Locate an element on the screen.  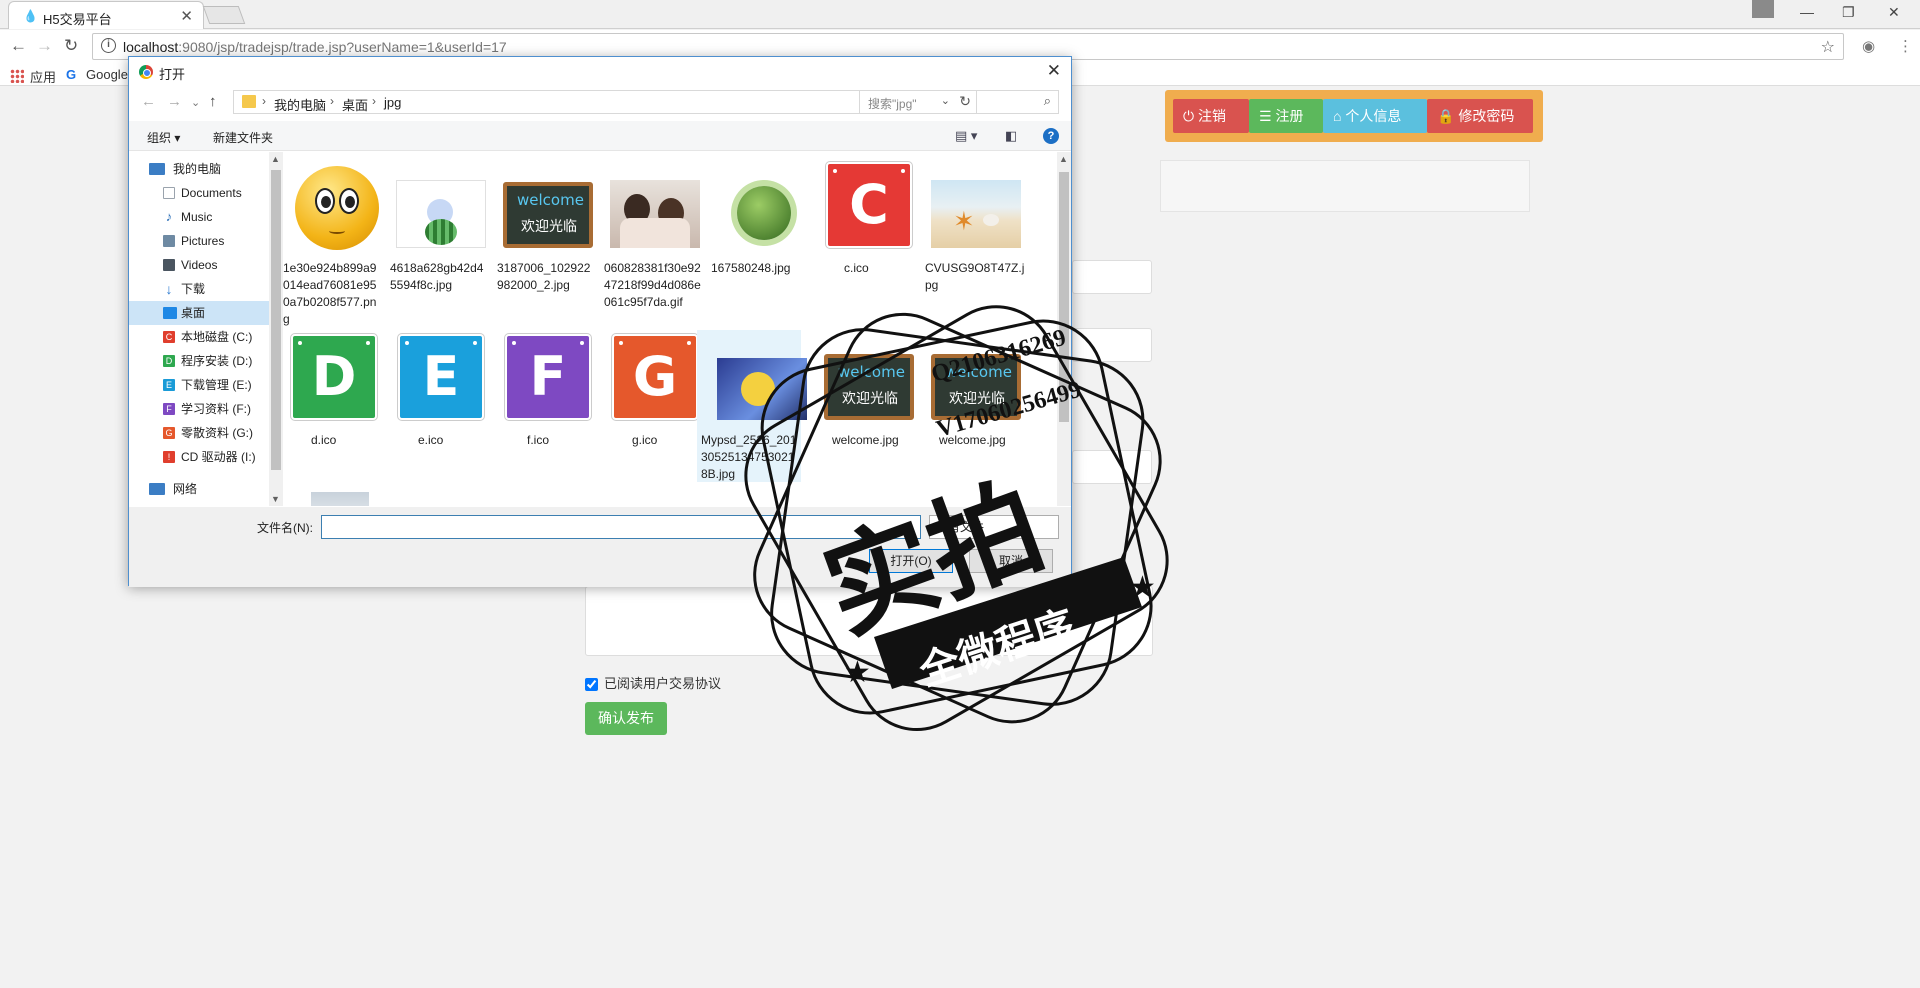
desktop-icon is located at coordinates (170, 313).